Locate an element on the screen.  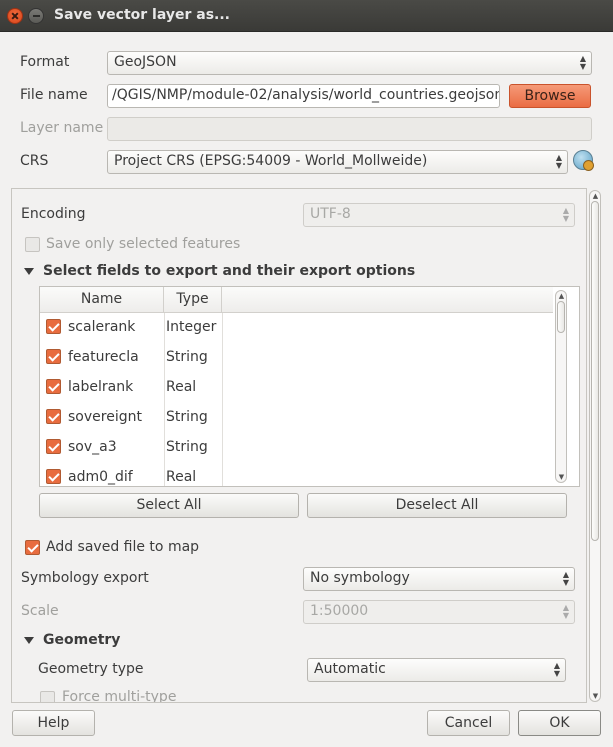
geometry-type-combo: Automatic ▲ ▼ is located at coordinates (436, 670).